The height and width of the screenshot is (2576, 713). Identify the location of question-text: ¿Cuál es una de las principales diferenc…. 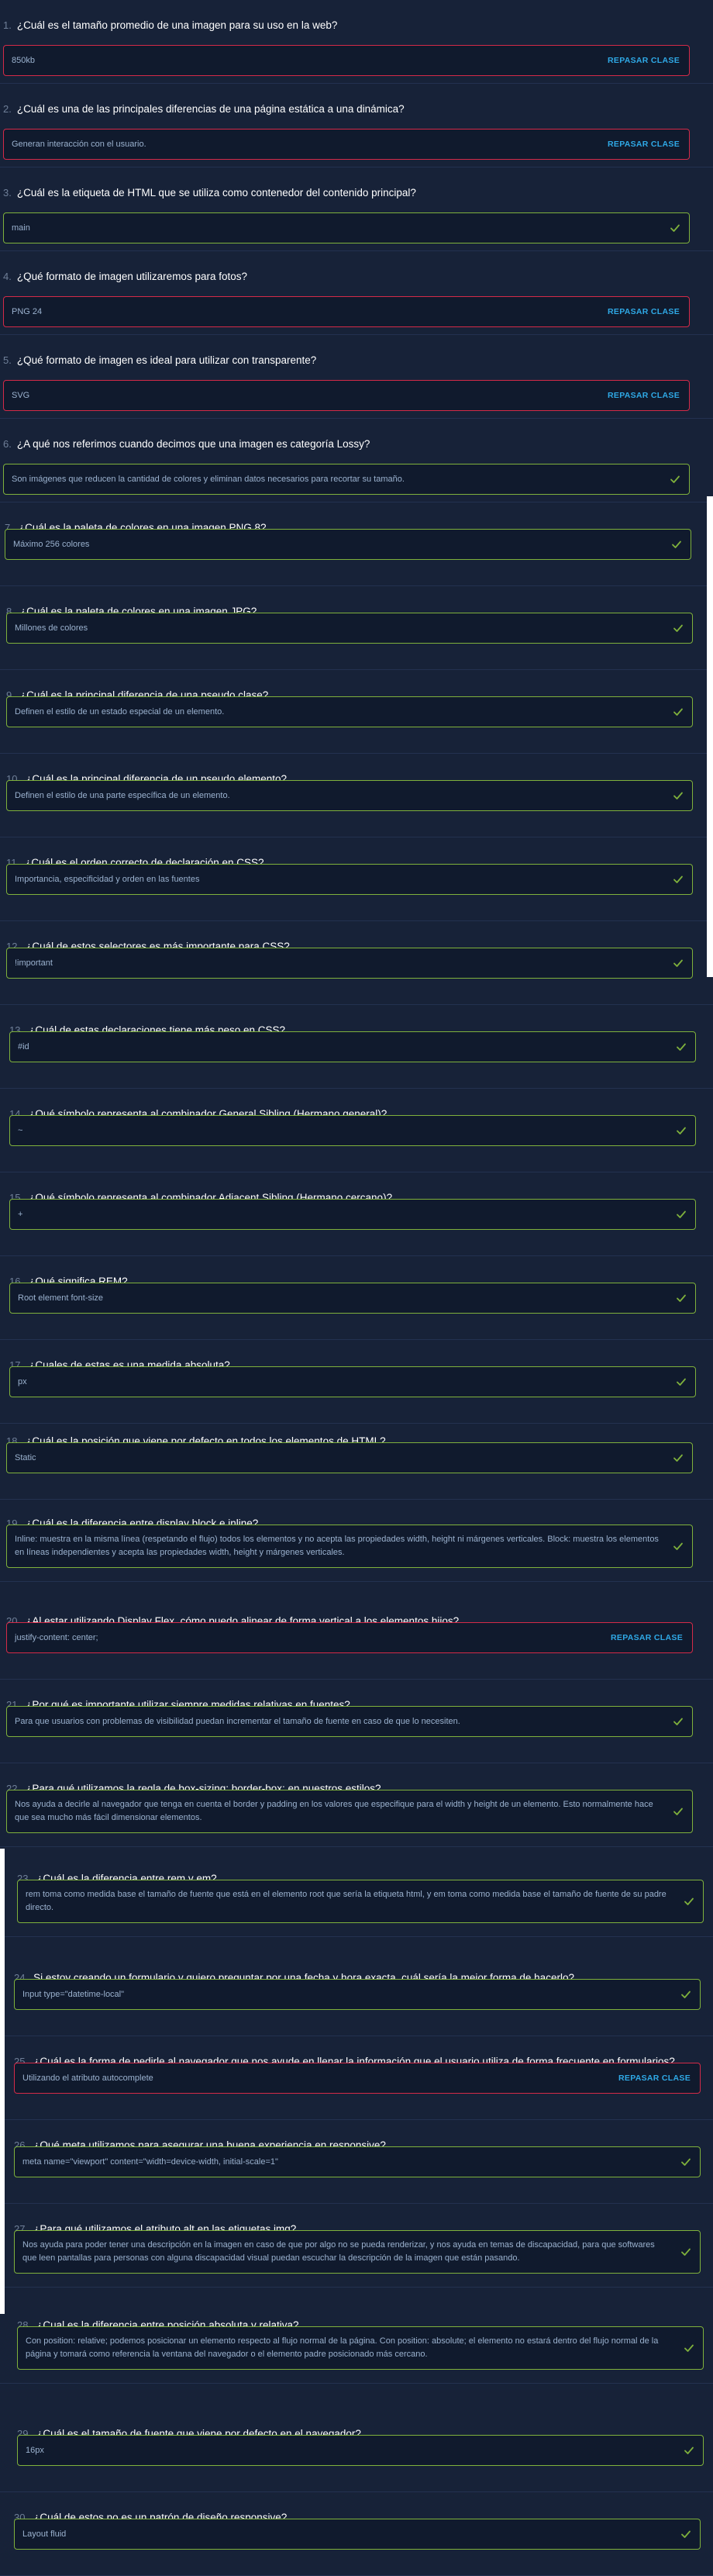
(211, 108).